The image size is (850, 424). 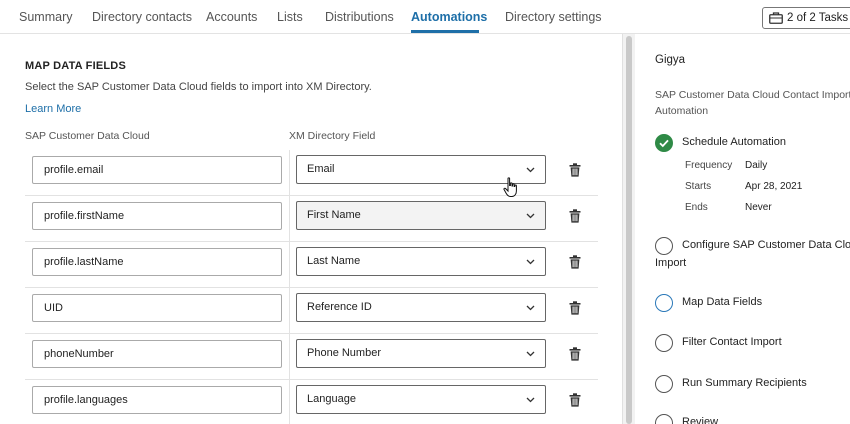 What do you see at coordinates (421, 261) in the screenshot?
I see `destination-field-select: Last Name` at bounding box center [421, 261].